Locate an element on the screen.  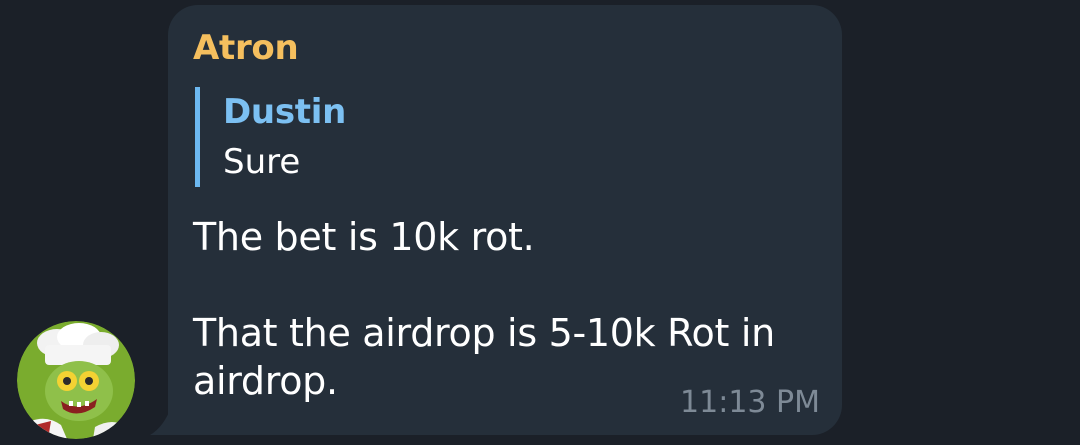
reply-author-name: Dustin is located at coordinates (284, 112).